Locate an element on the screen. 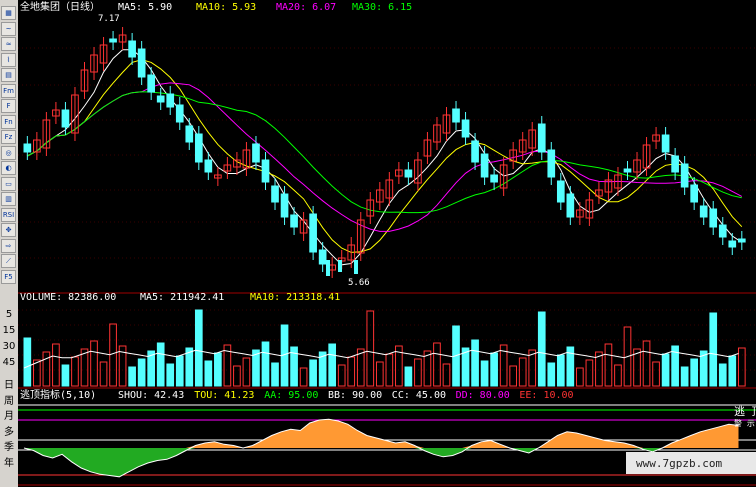 This screenshot has height=487, width=756. indicator-value: SHOU: 42.43 is located at coordinates (151, 395).